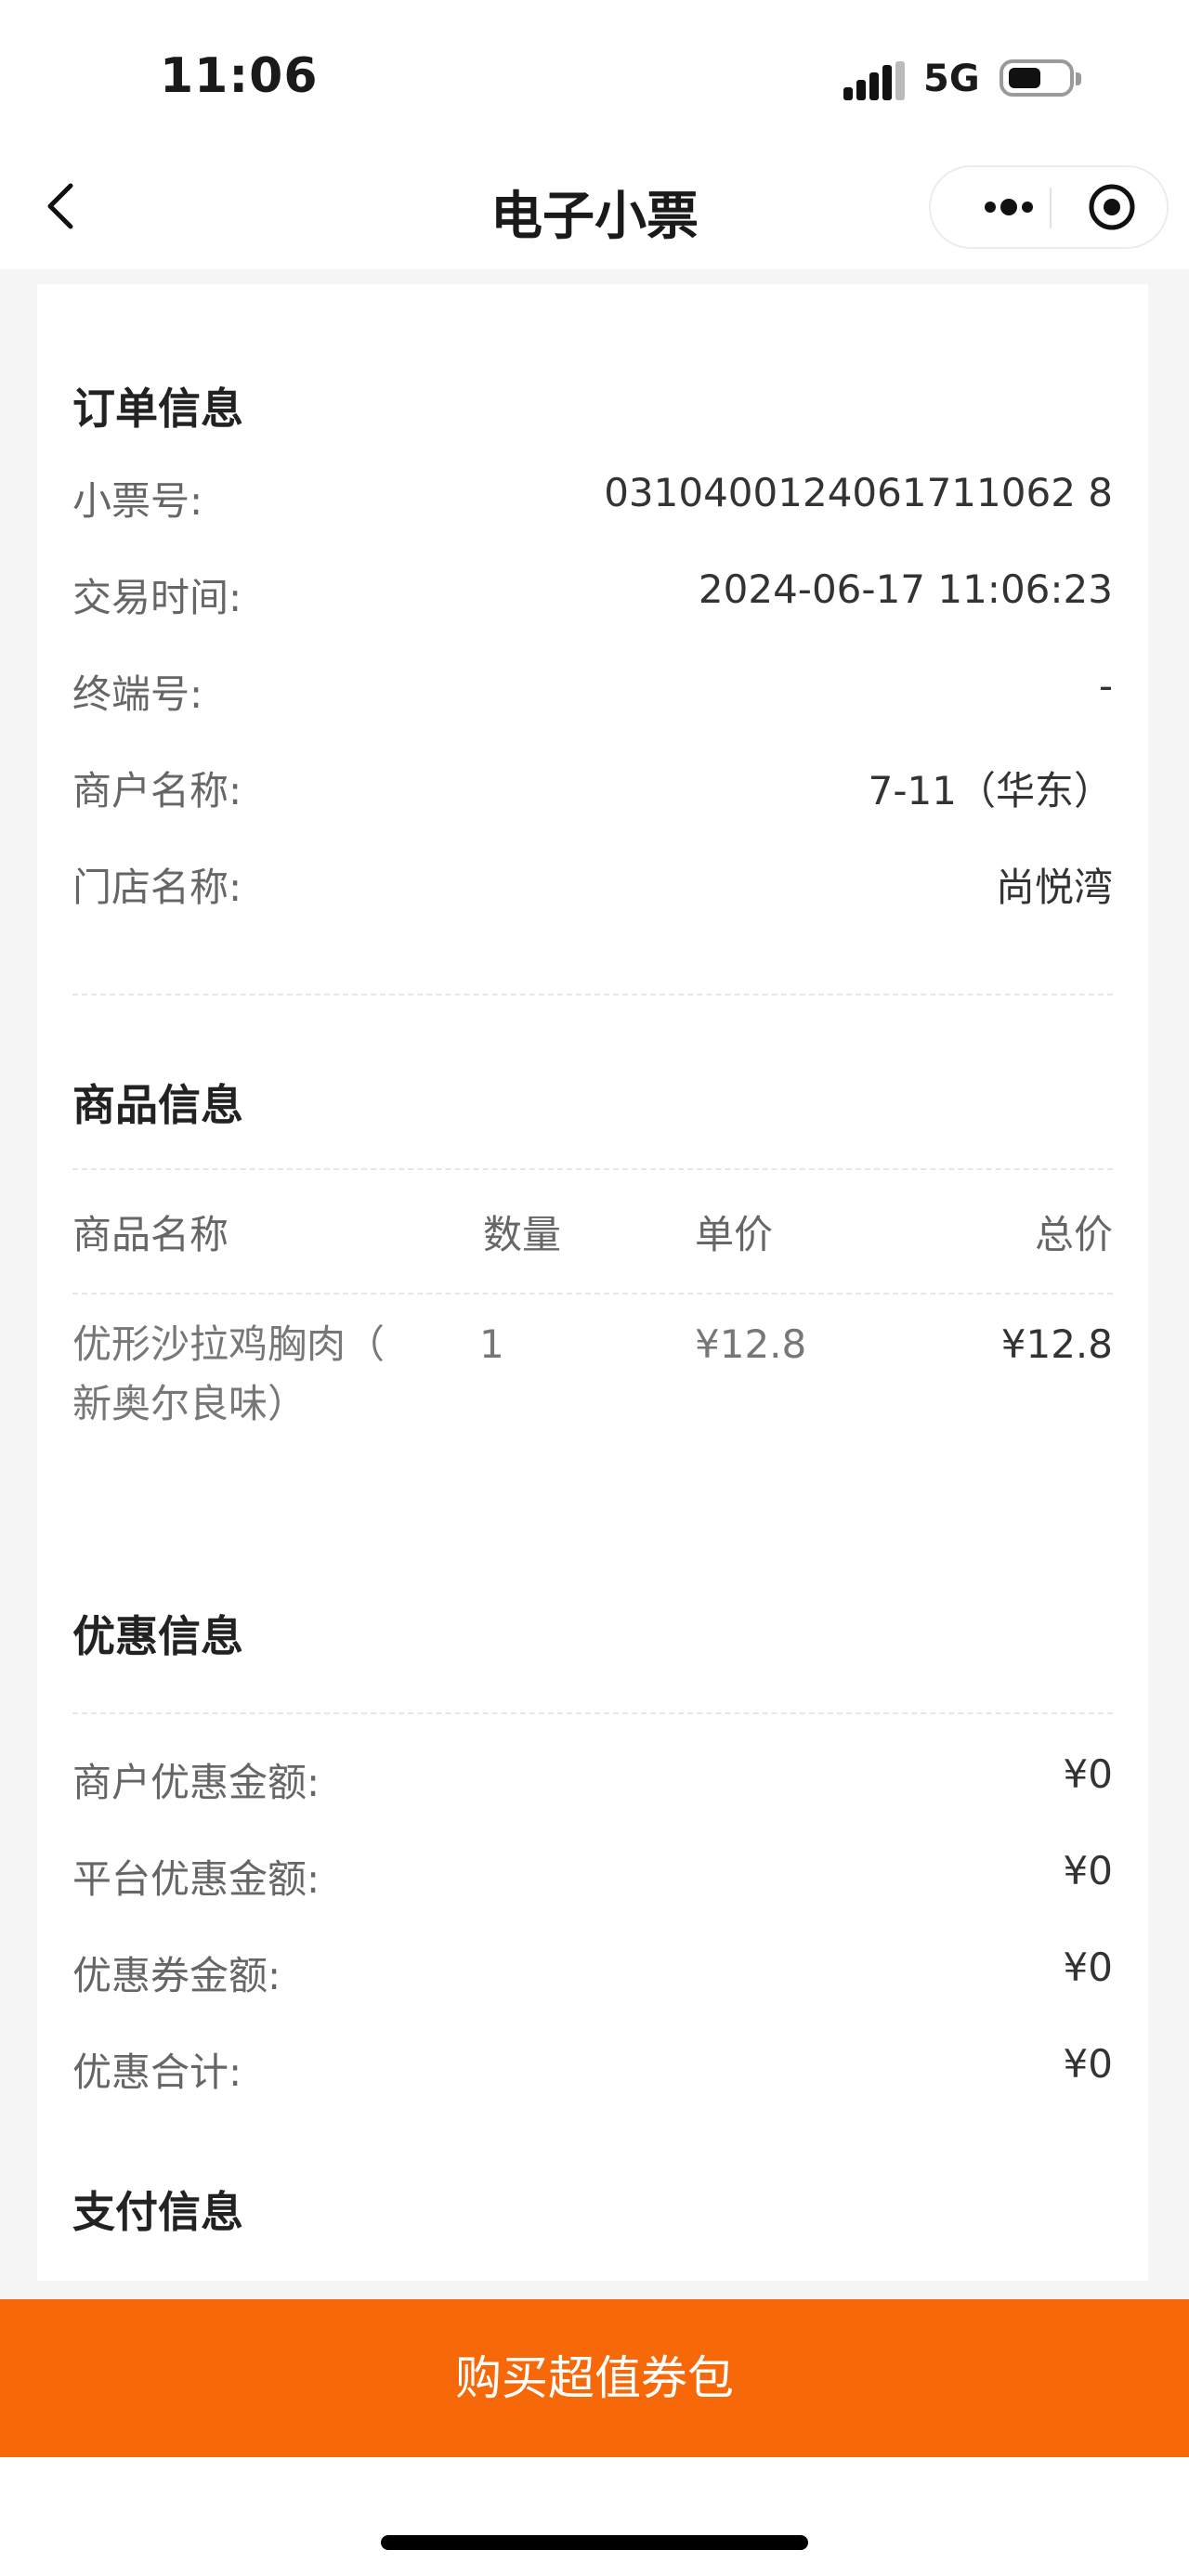  I want to click on col-header-qty: 数量, so click(522, 1234).